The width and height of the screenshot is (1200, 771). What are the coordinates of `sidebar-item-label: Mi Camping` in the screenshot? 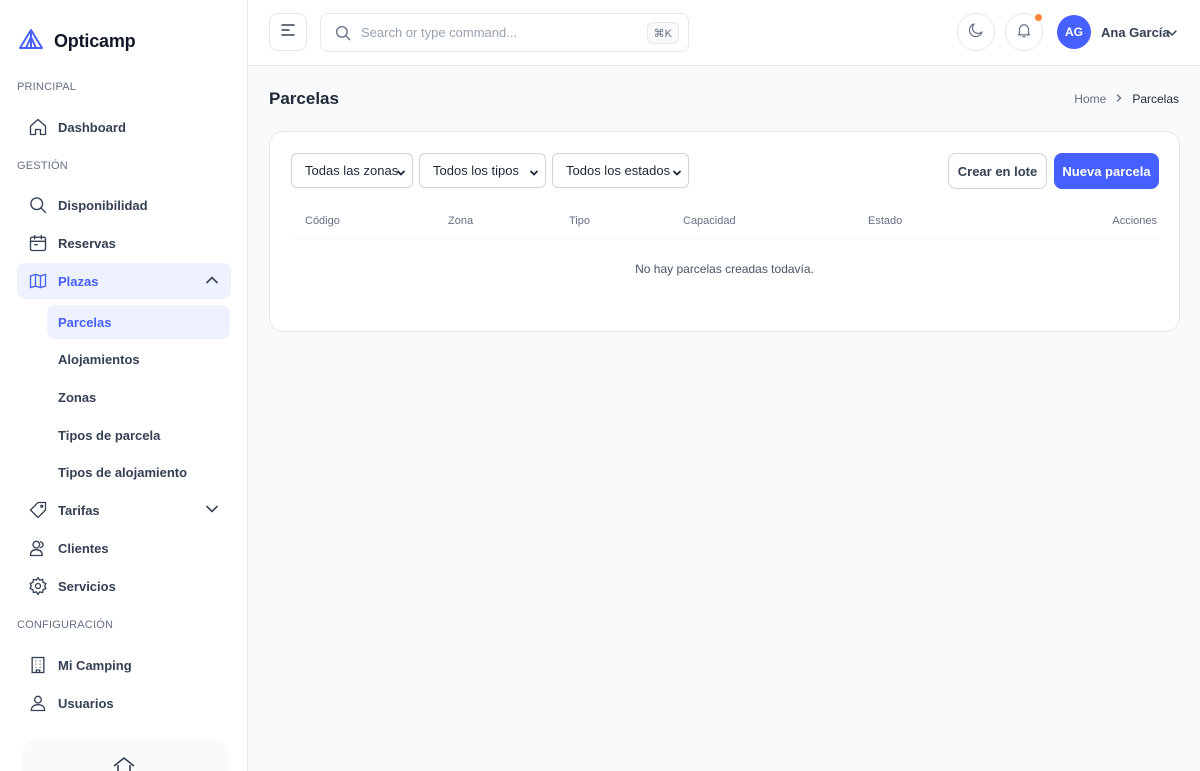 It's located at (95, 665).